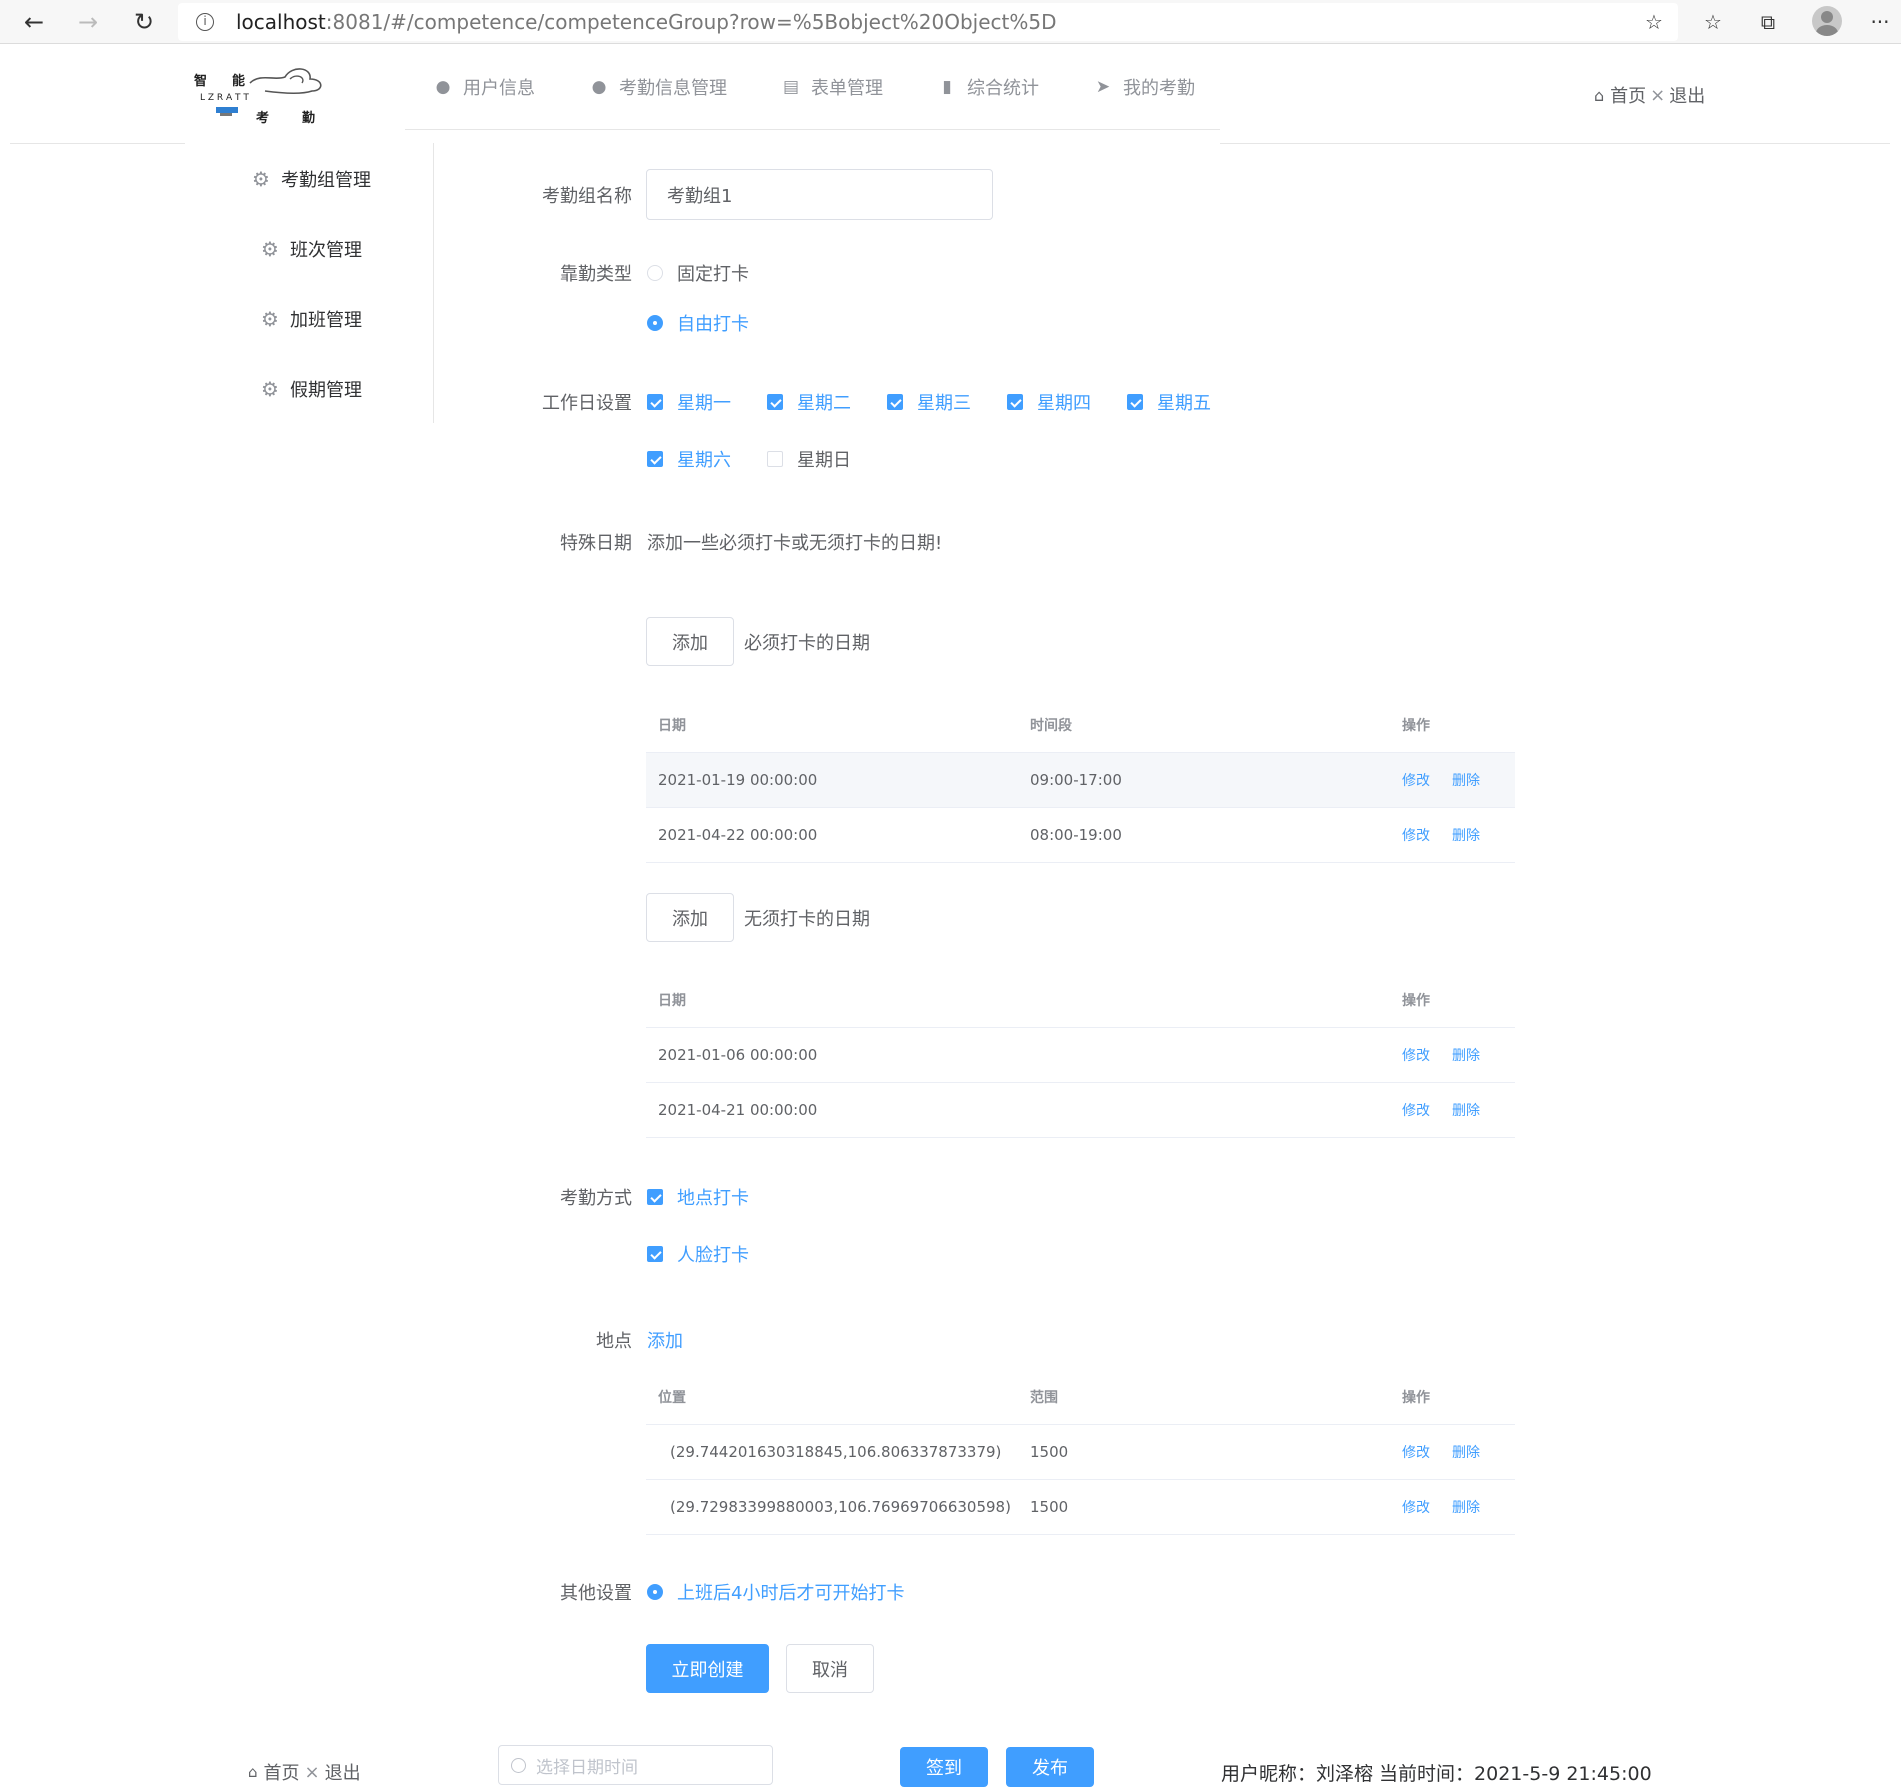  Describe the element at coordinates (1768, 22) in the screenshot. I see `collections-icon: ⧉` at that location.